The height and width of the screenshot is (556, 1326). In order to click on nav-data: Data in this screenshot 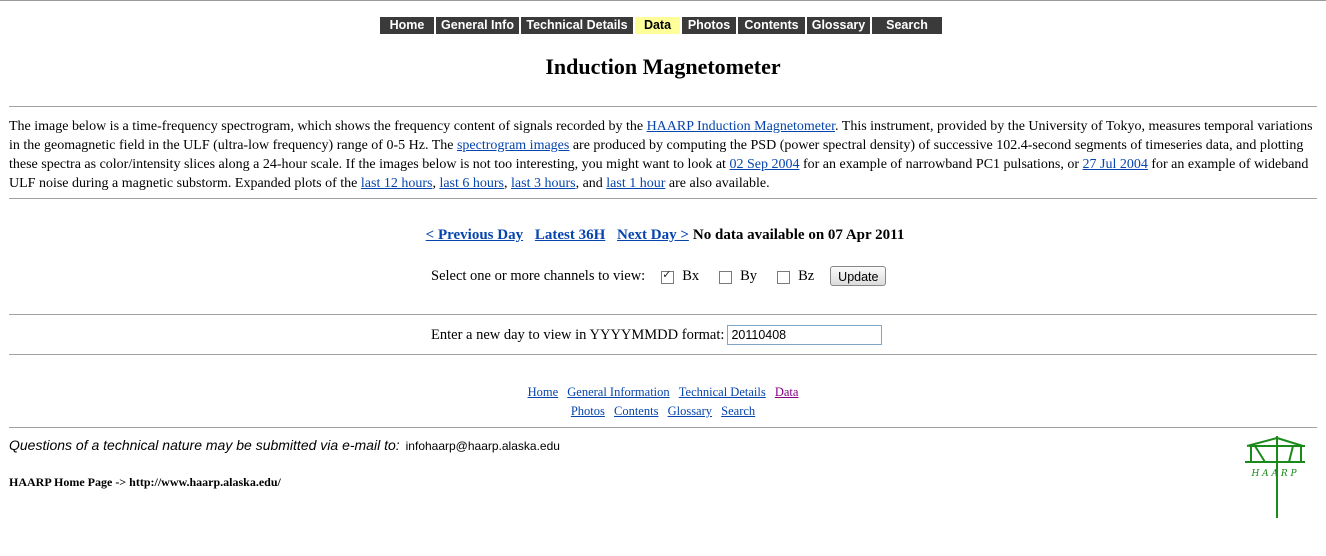, I will do `click(658, 25)`.